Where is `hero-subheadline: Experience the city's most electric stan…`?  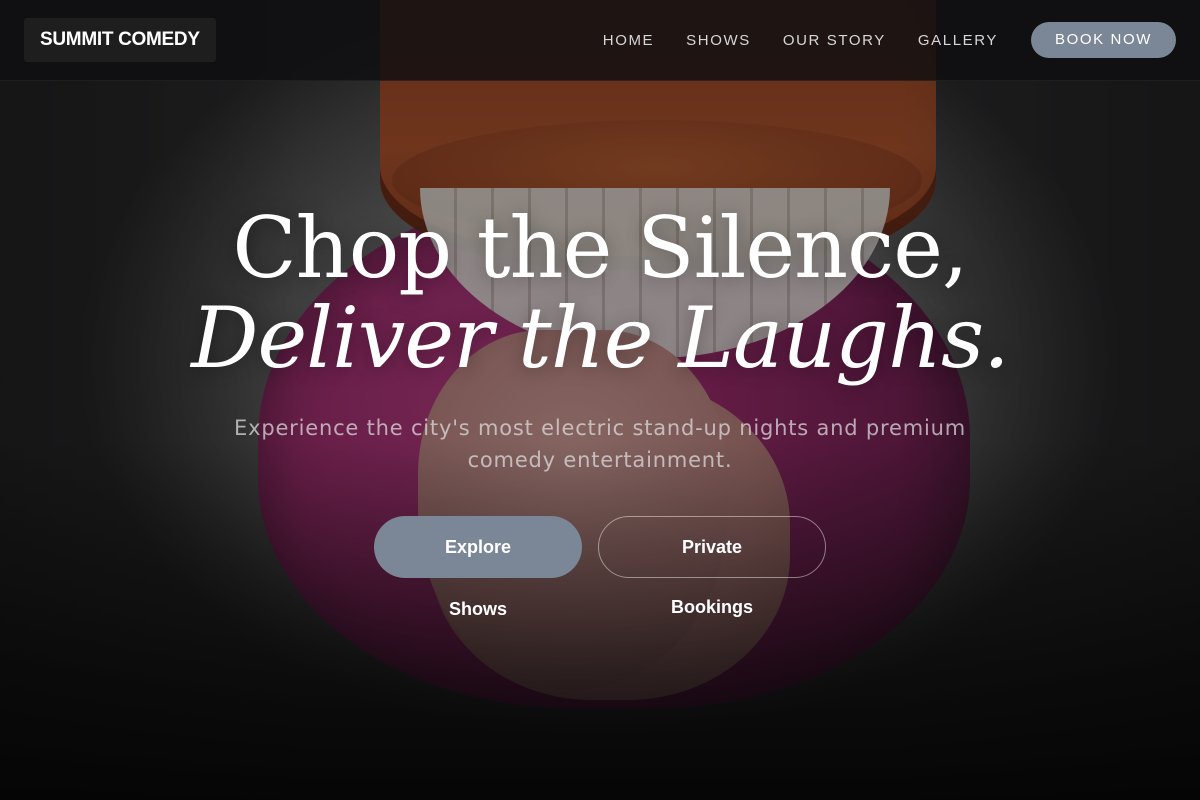 hero-subheadline: Experience the city's most electric stan… is located at coordinates (600, 444).